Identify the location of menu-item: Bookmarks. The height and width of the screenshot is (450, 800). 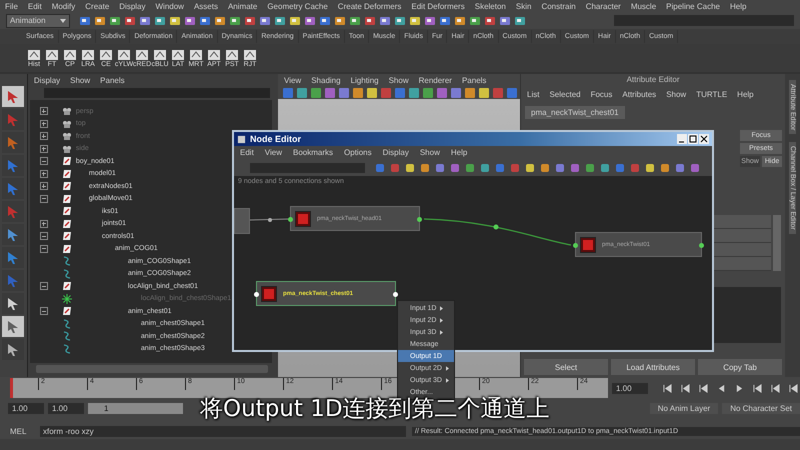
(313, 152).